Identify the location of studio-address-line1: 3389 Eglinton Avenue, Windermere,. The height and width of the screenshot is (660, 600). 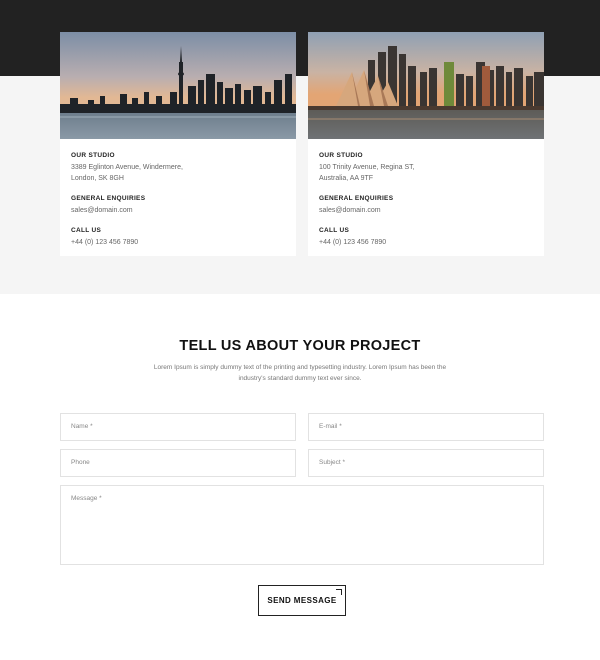
(127, 167).